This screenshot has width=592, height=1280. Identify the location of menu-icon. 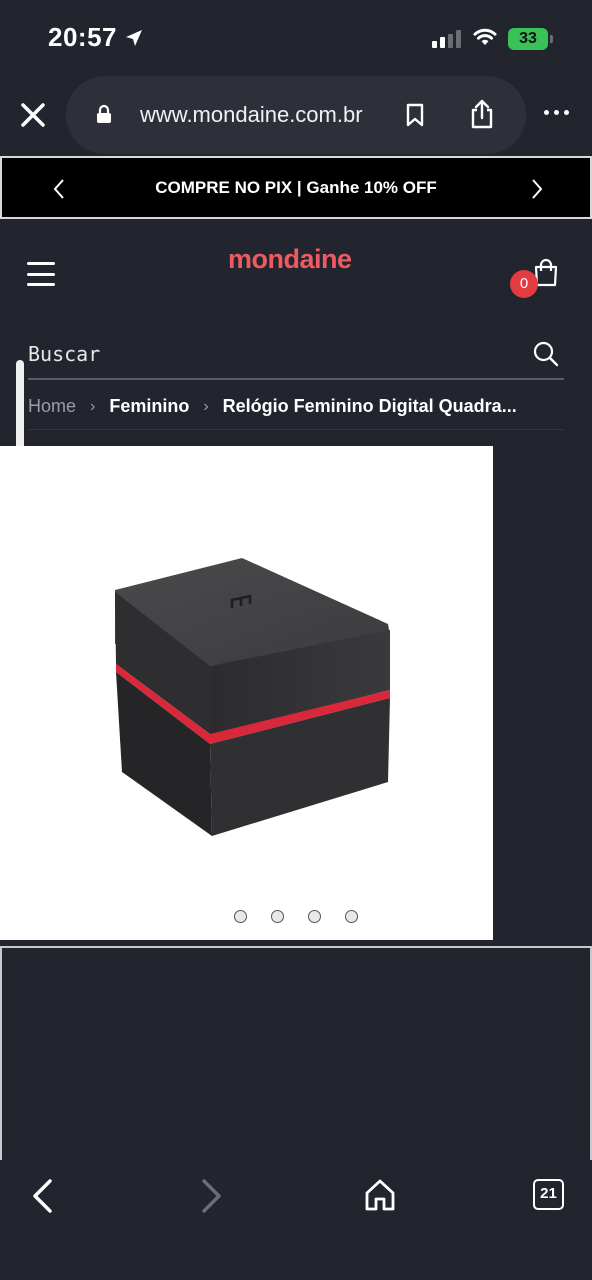
(41, 274).